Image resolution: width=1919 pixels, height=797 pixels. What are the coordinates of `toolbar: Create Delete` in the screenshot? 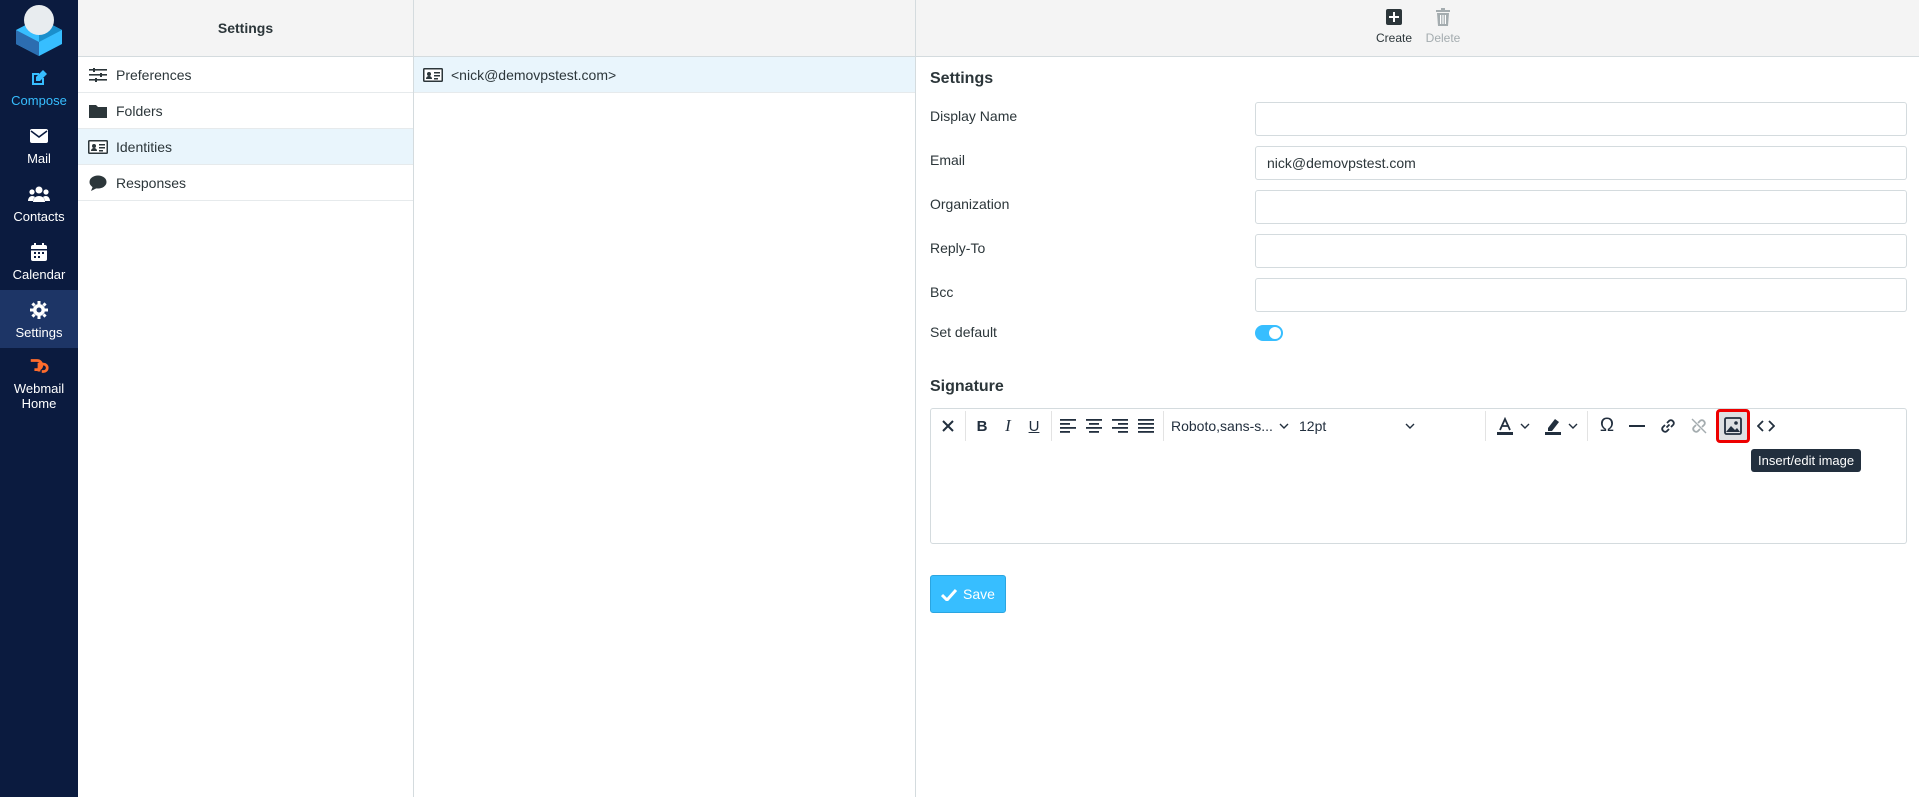 It's located at (1417, 28).